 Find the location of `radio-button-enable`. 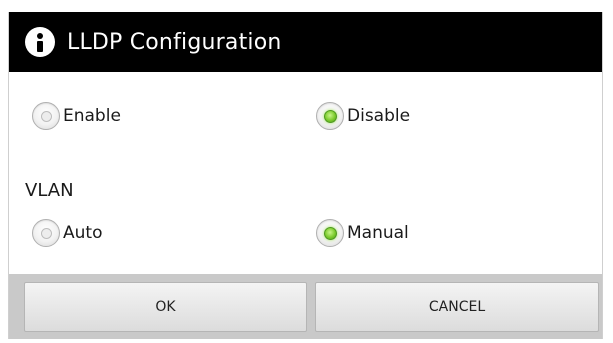

radio-button-enable is located at coordinates (46, 116).